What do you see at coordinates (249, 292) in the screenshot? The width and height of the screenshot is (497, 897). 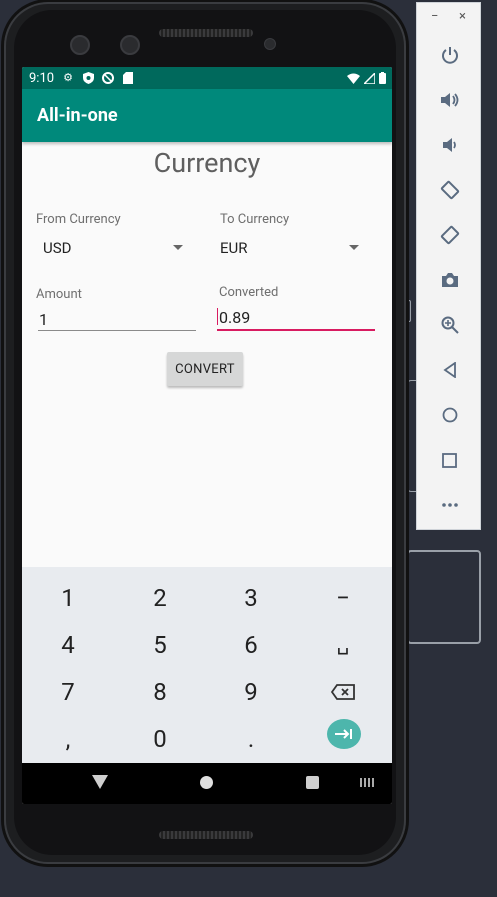 I see `converted-label: Converted` at bounding box center [249, 292].